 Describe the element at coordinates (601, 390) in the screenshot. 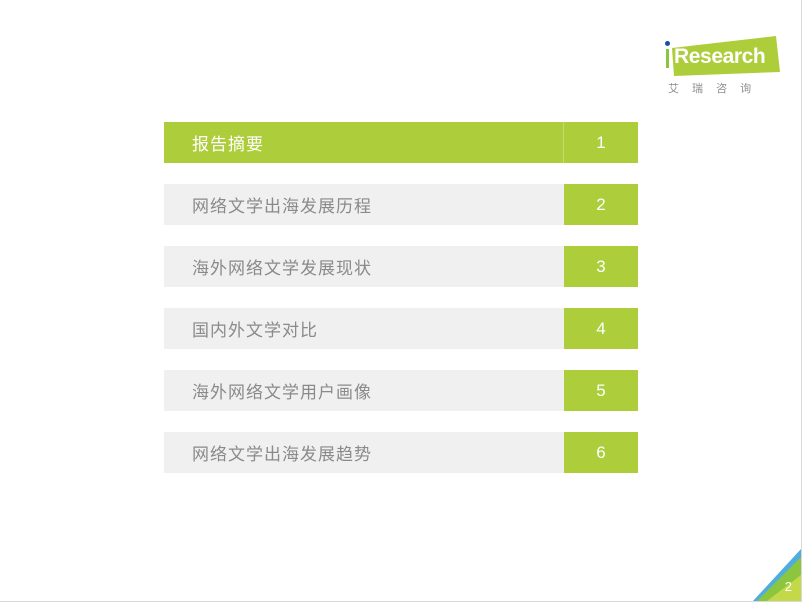

I see `toc-item-number: 5` at that location.